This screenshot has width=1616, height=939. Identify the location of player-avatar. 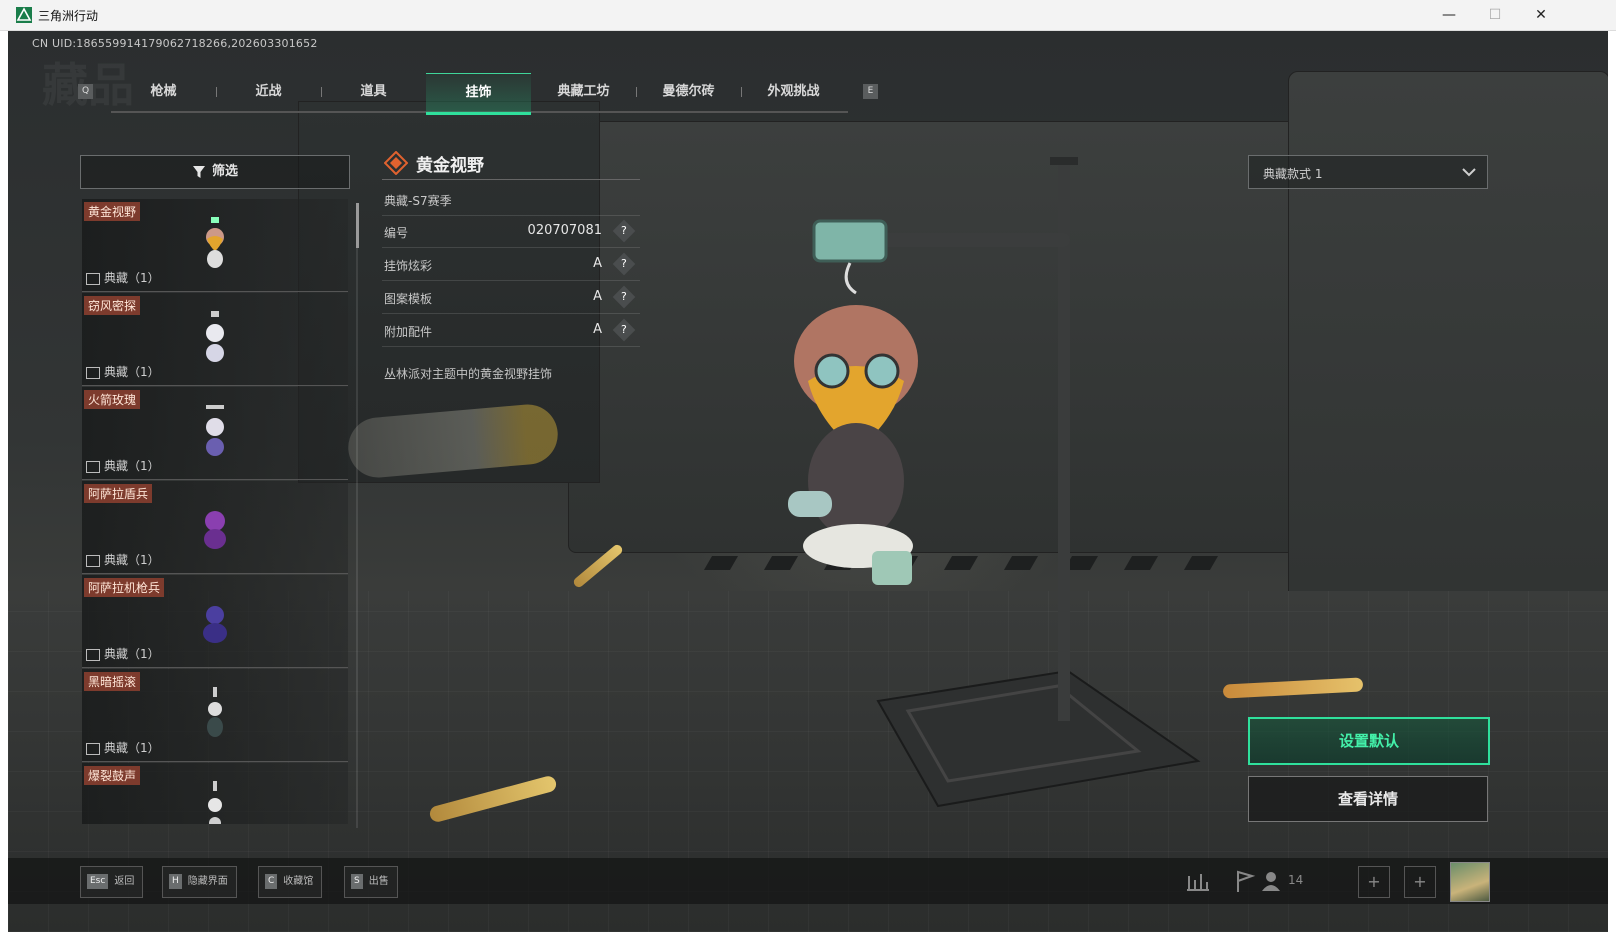
(1470, 882).